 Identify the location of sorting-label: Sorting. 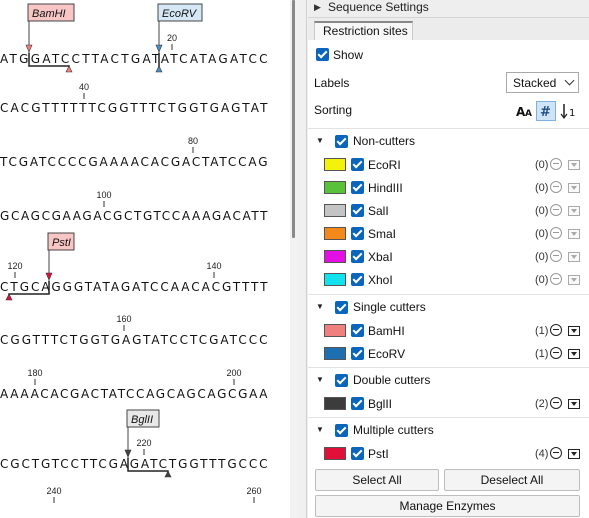
(333, 110).